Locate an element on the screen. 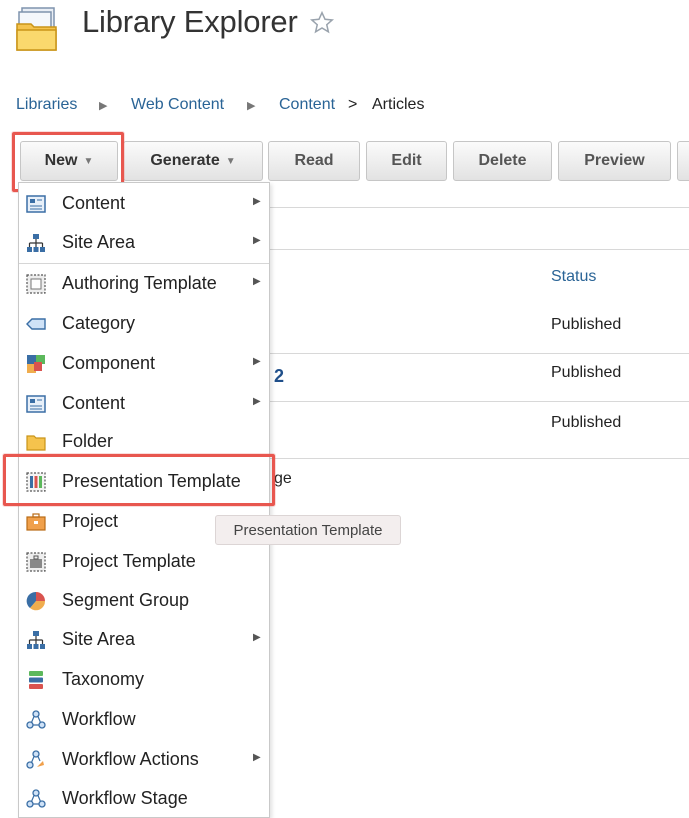 The height and width of the screenshot is (818, 689). menu-item-label: Workflow Stage is located at coordinates (125, 798).